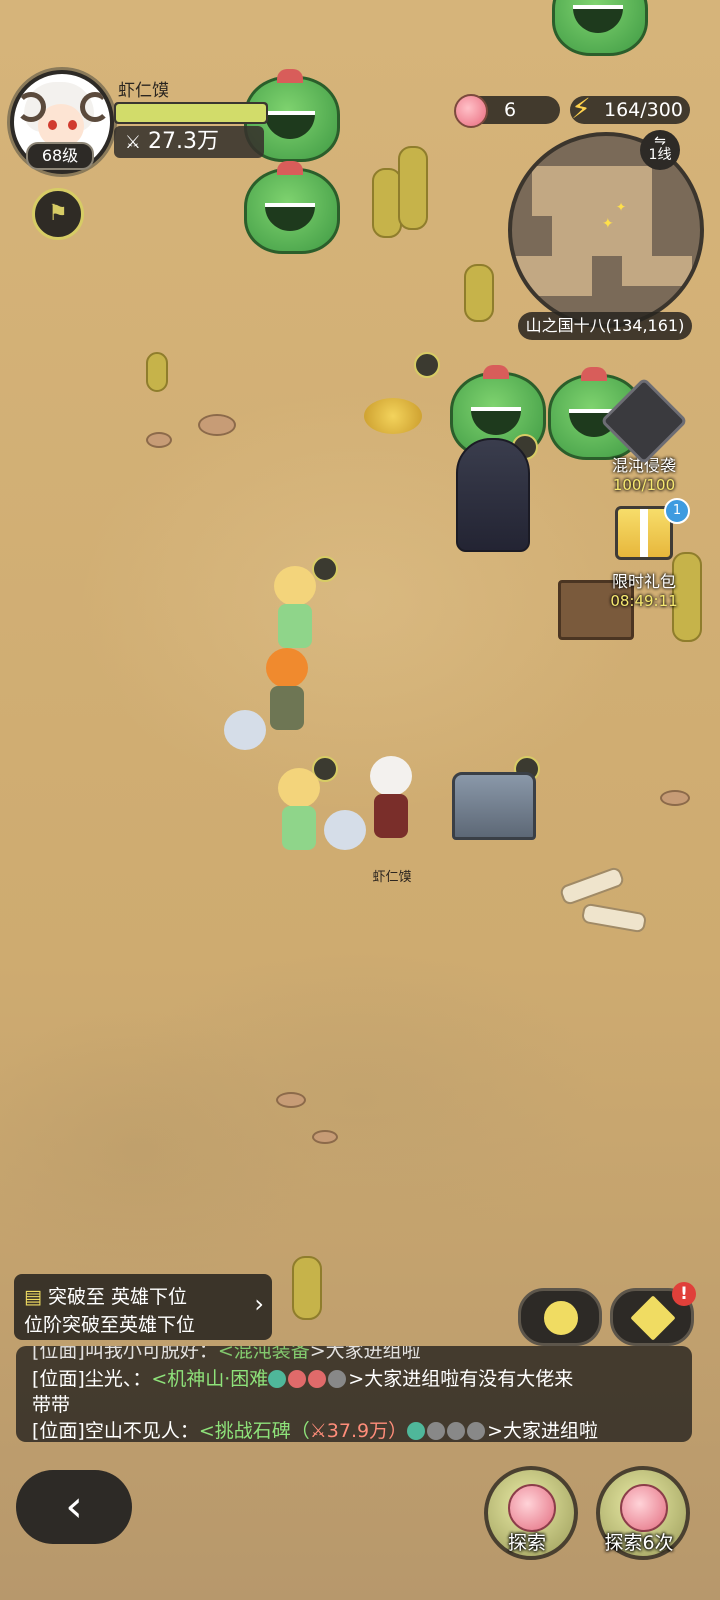 This screenshot has width=720, height=1600. I want to click on chat-team-link: <混沌装备, so click(264, 1354).